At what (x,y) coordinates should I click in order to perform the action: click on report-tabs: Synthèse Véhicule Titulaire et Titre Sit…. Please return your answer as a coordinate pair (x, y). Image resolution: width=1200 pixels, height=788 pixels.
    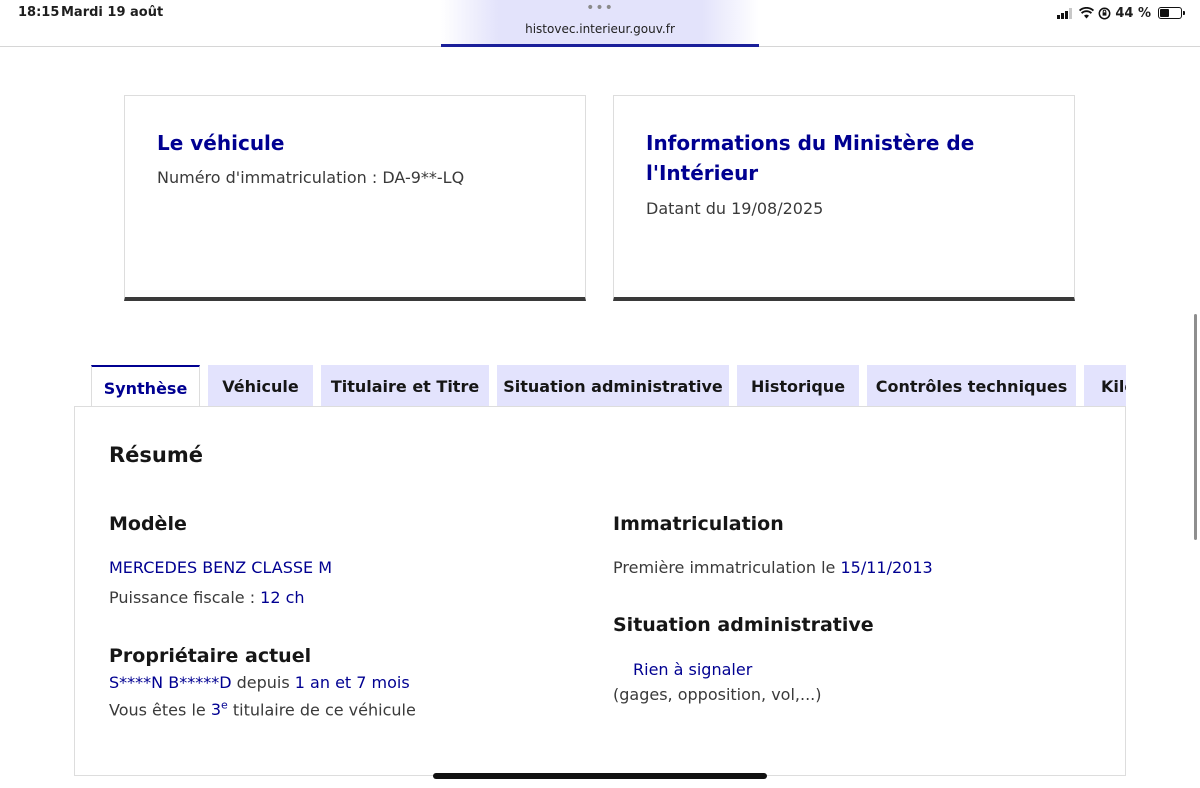
    Looking at the image, I should click on (608, 386).